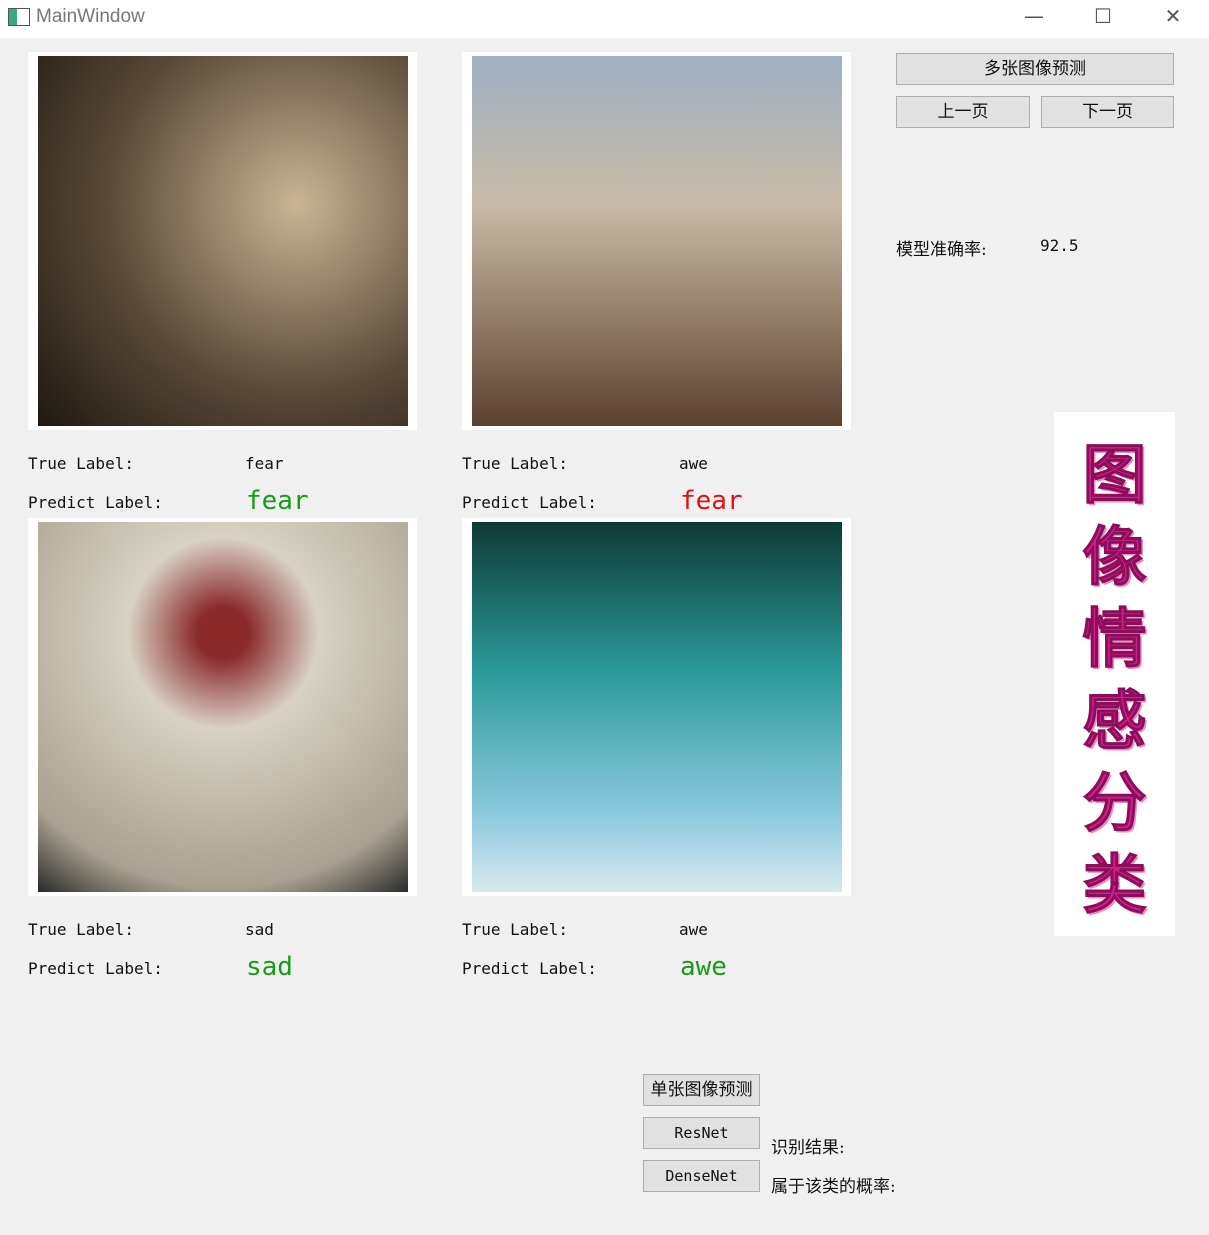  I want to click on true-label-caption-1: True Label:, so click(81, 463).